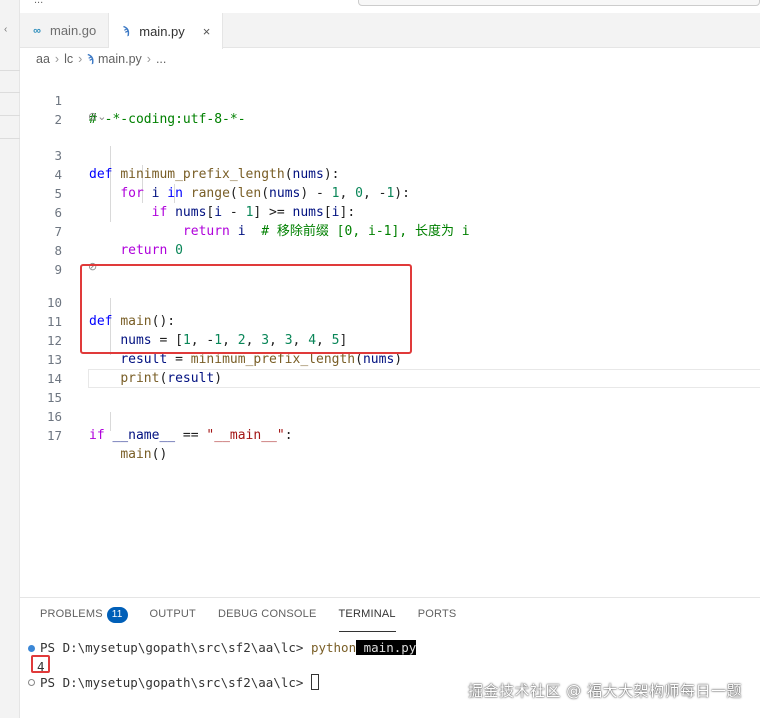 This screenshot has height=718, width=760. I want to click on code-line: 3 def minimum_prefix_length(nums):, so click(390, 154).